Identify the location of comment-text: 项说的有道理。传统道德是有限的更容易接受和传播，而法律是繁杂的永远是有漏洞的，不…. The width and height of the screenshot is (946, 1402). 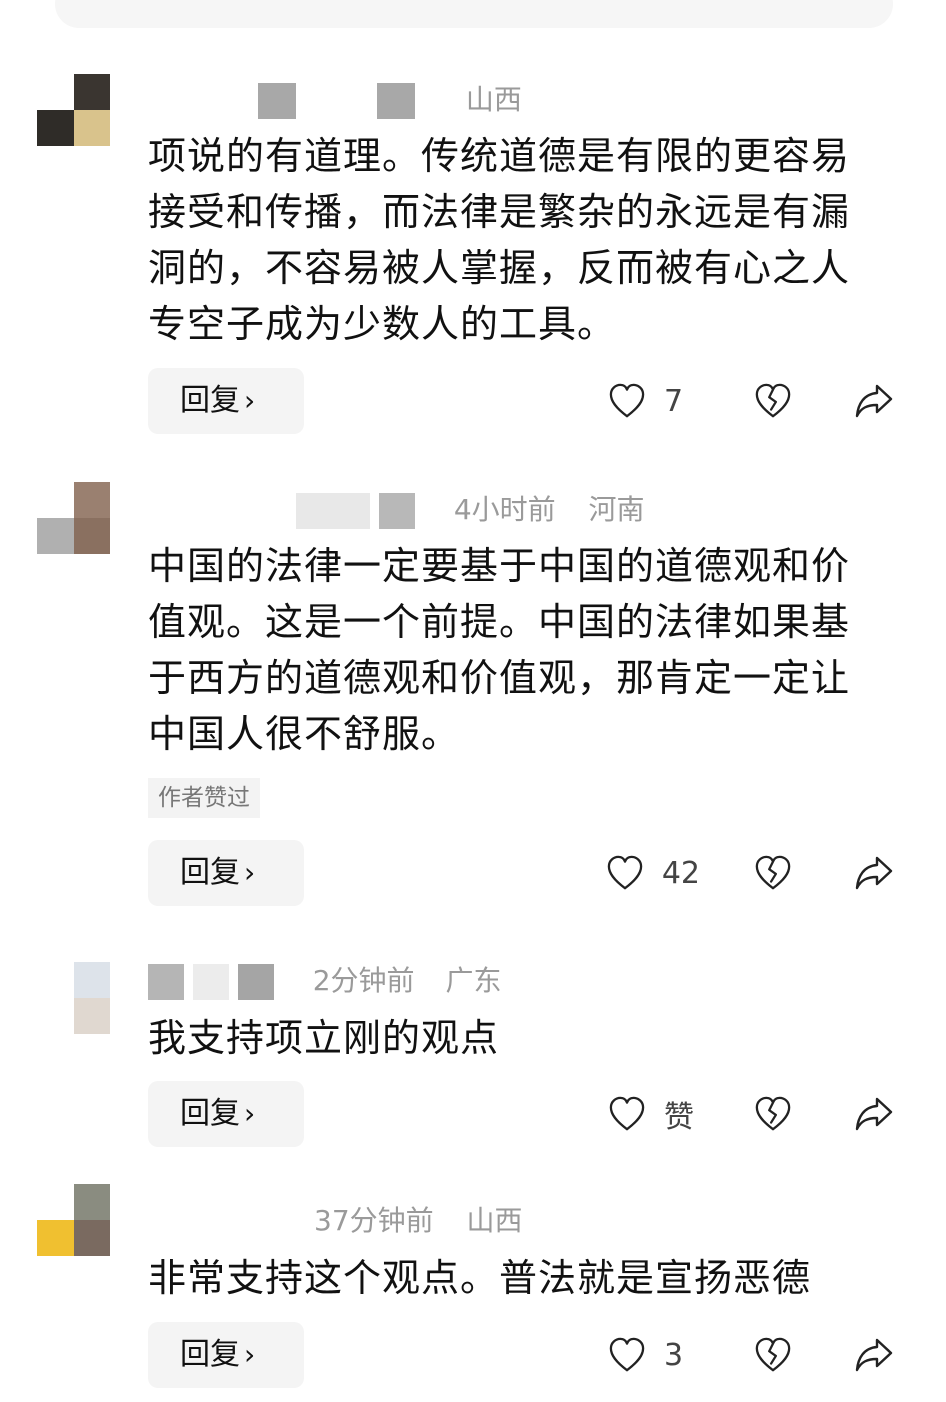
(499, 240).